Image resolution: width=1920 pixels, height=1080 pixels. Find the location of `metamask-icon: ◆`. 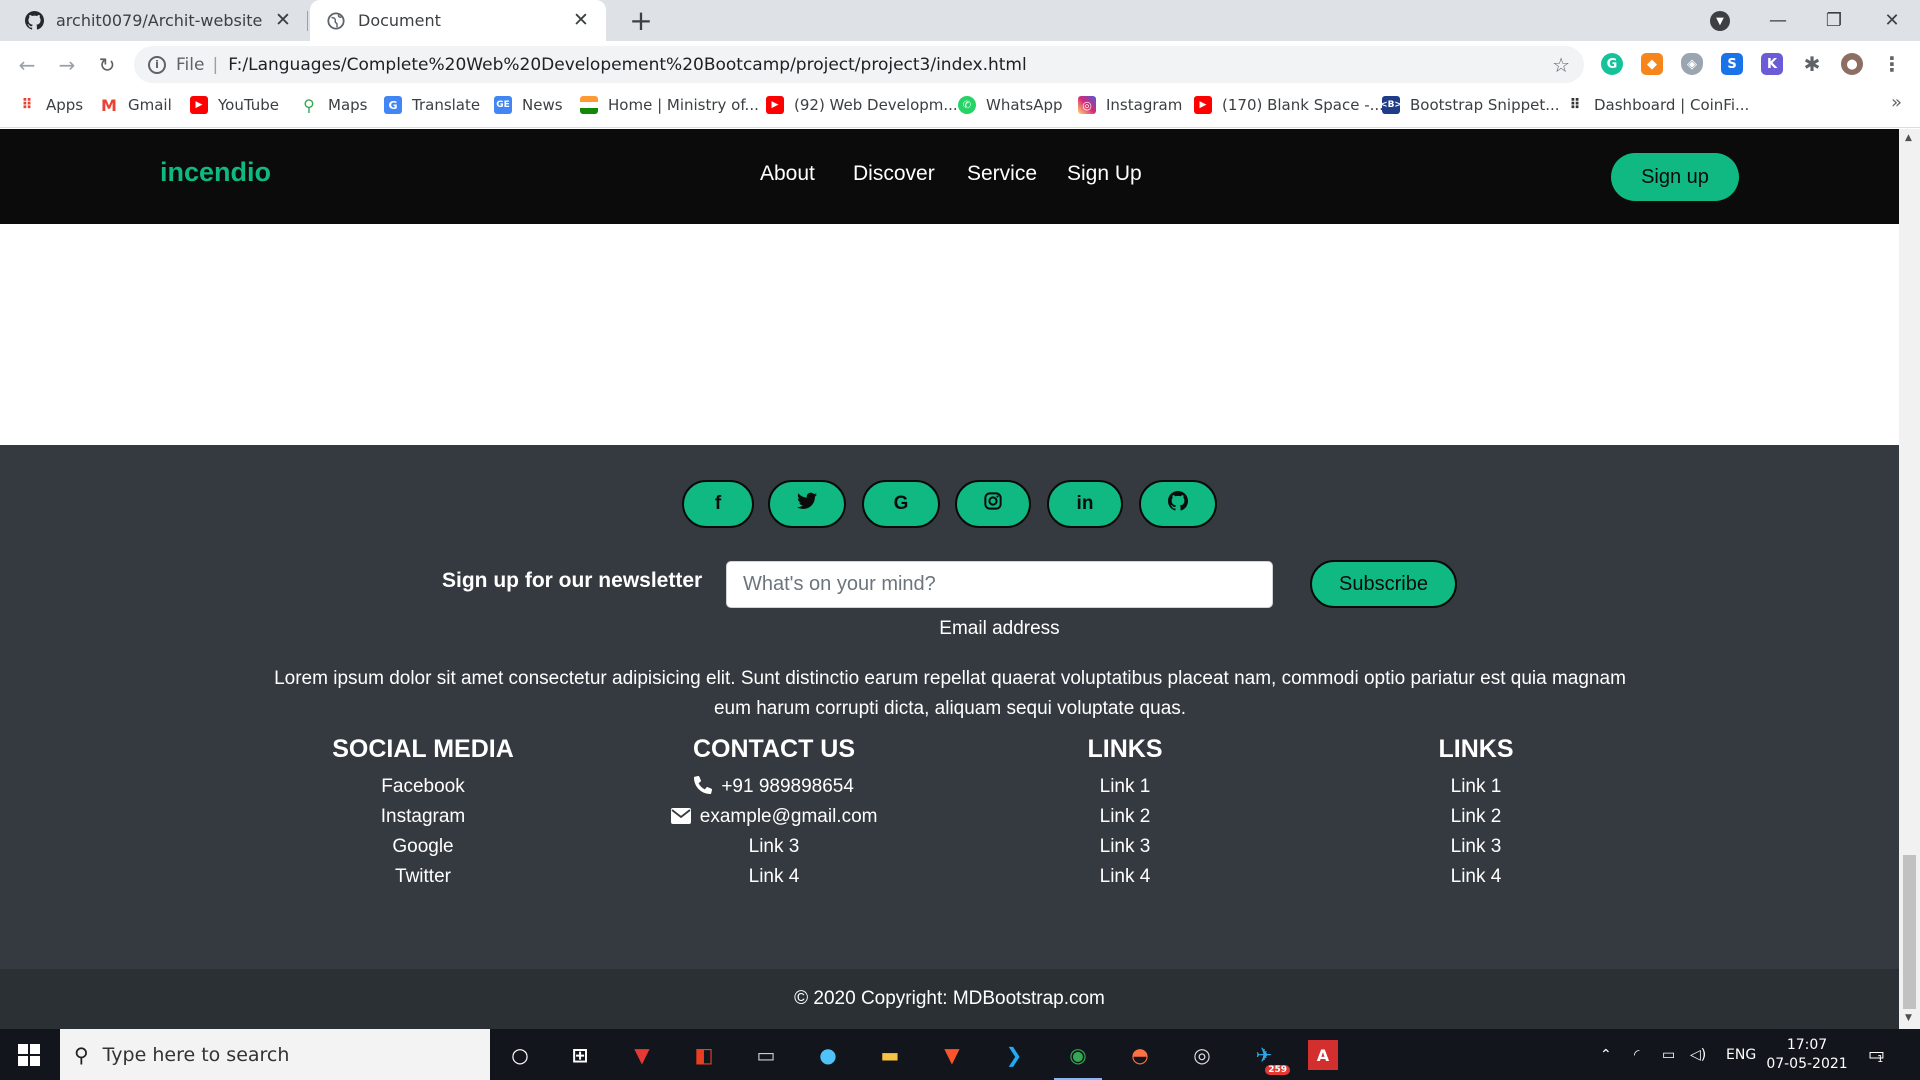

metamask-icon: ◆ is located at coordinates (1652, 64).